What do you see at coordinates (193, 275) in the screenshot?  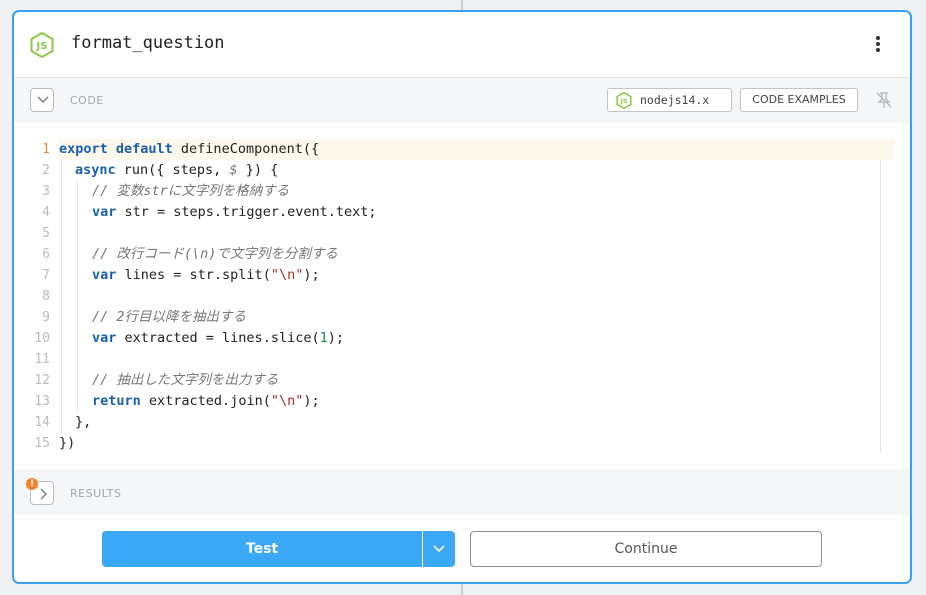 I see `code-token: lines = str.split(` at bounding box center [193, 275].